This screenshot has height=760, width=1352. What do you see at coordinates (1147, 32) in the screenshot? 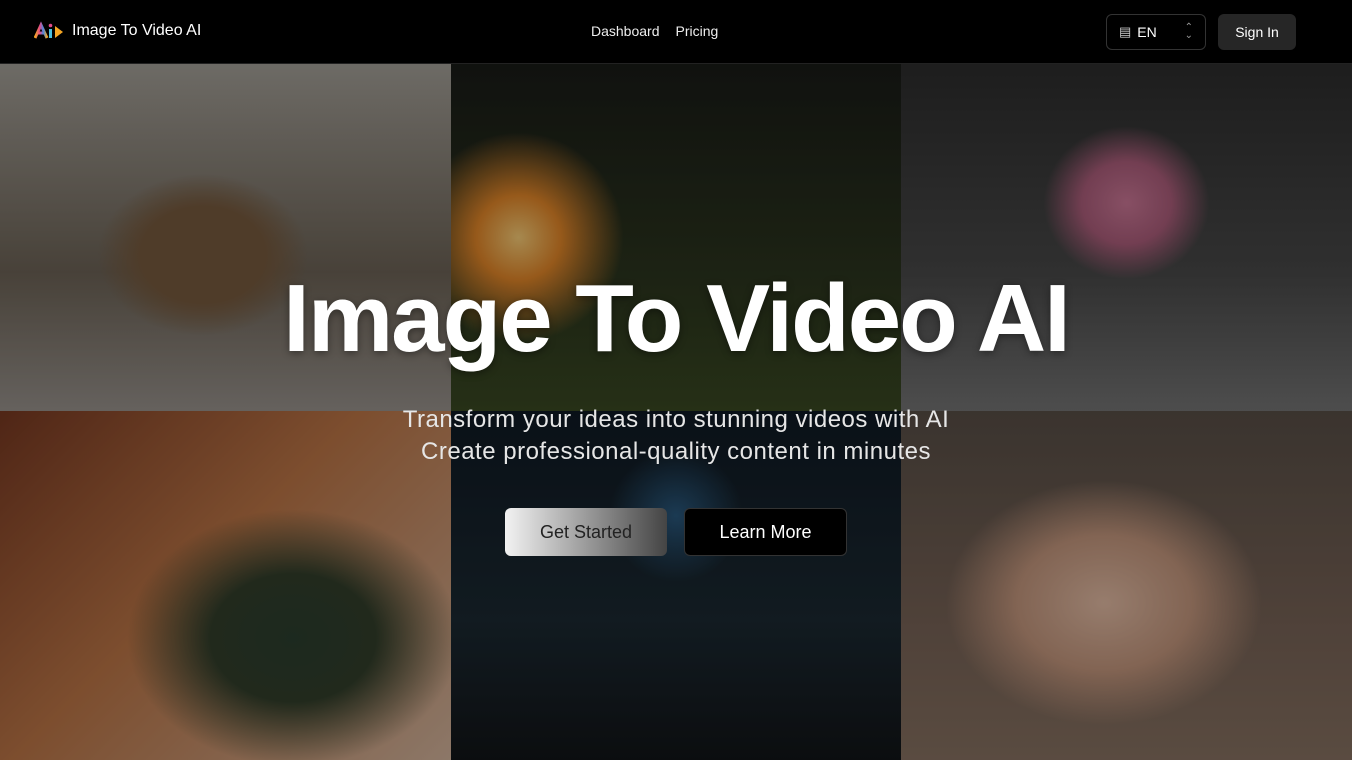
I see `language-value: EN` at bounding box center [1147, 32].